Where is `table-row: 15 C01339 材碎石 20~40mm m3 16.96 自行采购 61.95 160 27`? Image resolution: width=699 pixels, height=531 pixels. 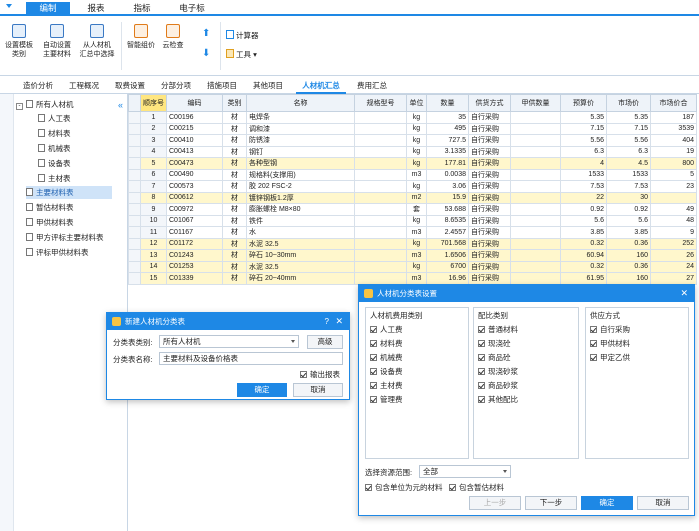 table-row: 15 C01339 材碎石 20~40mm m3 16.96 自行采购 61.95 160 27 is located at coordinates (412, 278).